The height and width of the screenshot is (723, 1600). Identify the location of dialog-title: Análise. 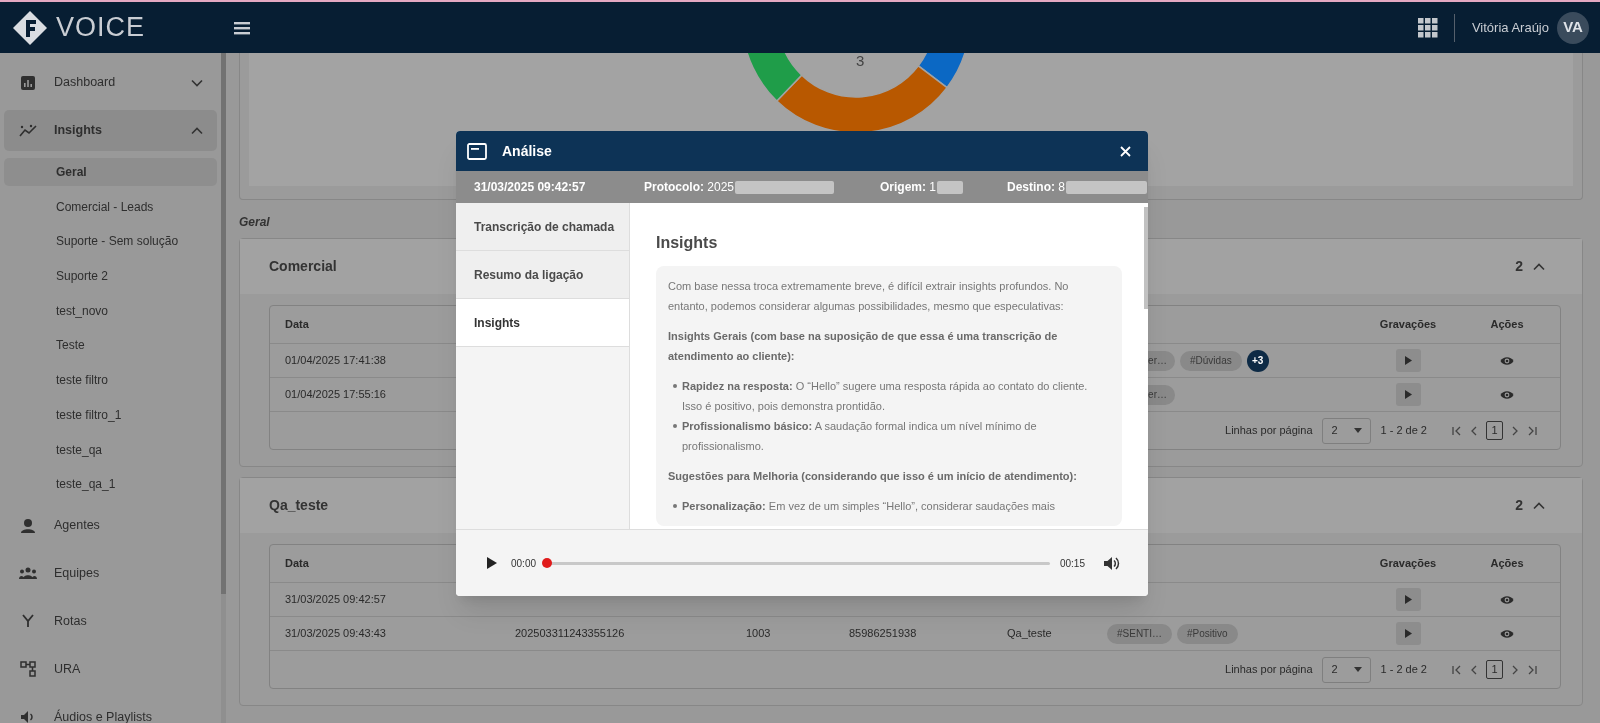
(527, 151).